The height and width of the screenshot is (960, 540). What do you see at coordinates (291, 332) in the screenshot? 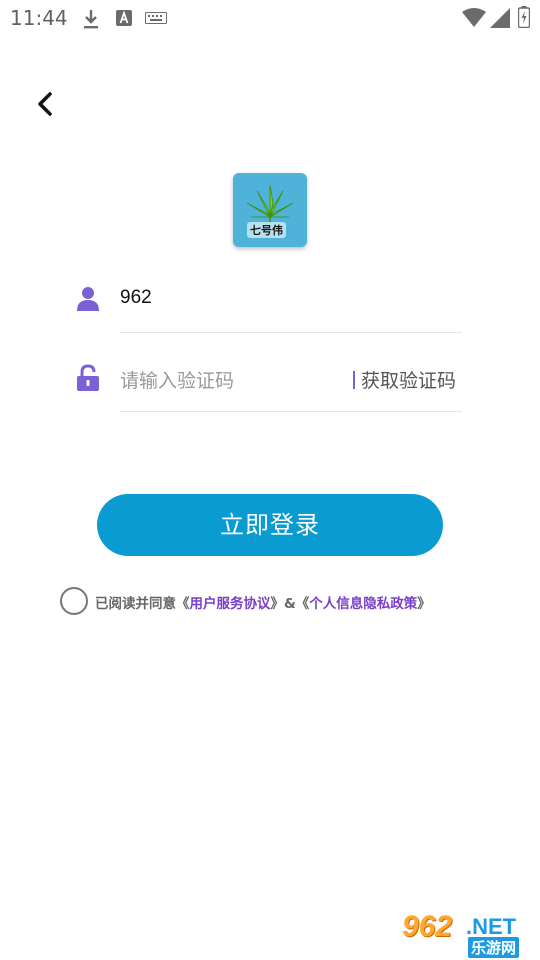
I see `phone-underline` at bounding box center [291, 332].